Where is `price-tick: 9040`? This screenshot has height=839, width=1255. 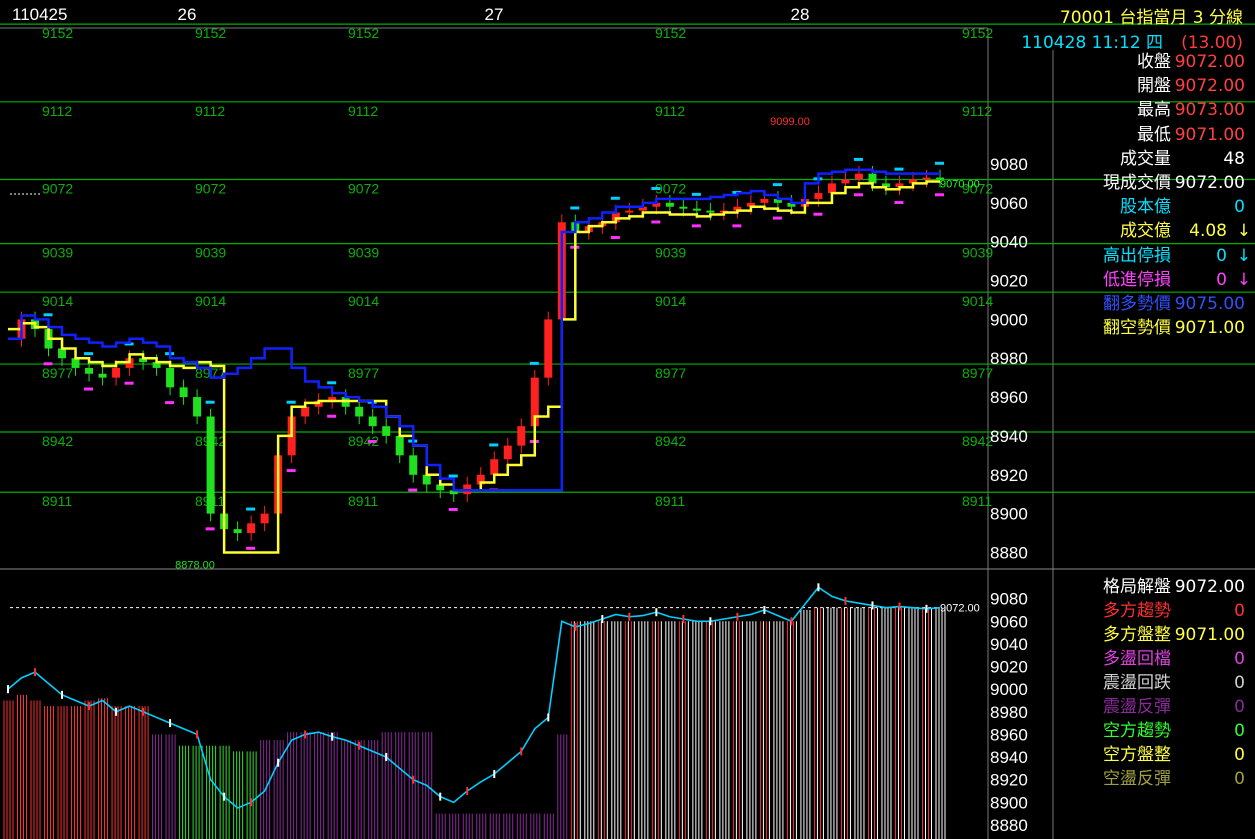 price-tick: 9040 is located at coordinates (1009, 644).